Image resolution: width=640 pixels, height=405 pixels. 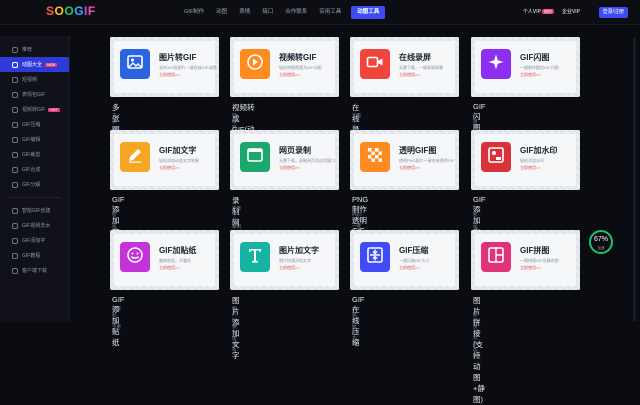 I want to click on tool-card: 在线录屏 无需下载，一键录制屏幕 立即使用>>, so click(x=404, y=67).